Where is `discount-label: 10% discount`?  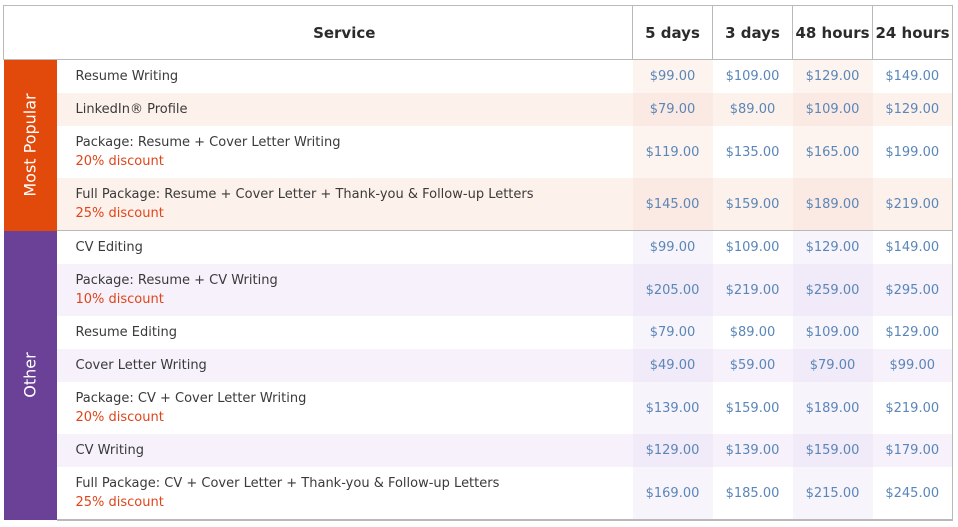 discount-label: 10% discount is located at coordinates (119, 299).